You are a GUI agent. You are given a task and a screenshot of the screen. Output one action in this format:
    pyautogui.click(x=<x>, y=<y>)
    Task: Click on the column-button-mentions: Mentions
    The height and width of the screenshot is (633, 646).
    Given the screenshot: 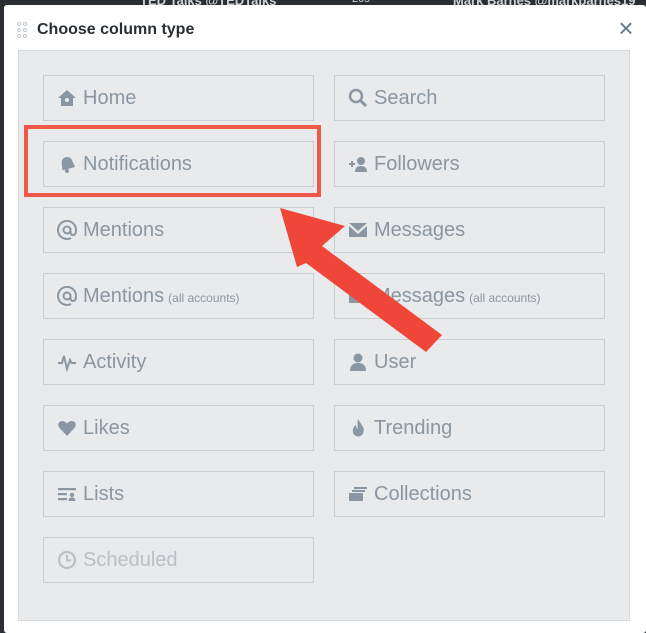 What is the action you would take?
    pyautogui.click(x=178, y=230)
    